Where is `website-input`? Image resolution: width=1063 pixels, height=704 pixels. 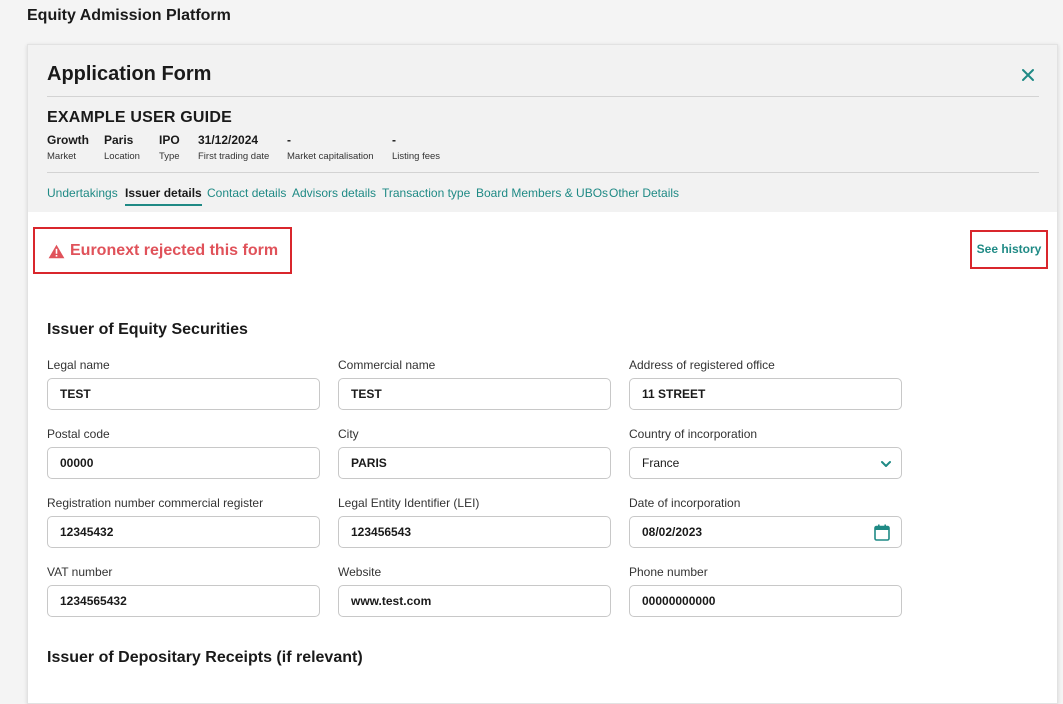 website-input is located at coordinates (474, 601).